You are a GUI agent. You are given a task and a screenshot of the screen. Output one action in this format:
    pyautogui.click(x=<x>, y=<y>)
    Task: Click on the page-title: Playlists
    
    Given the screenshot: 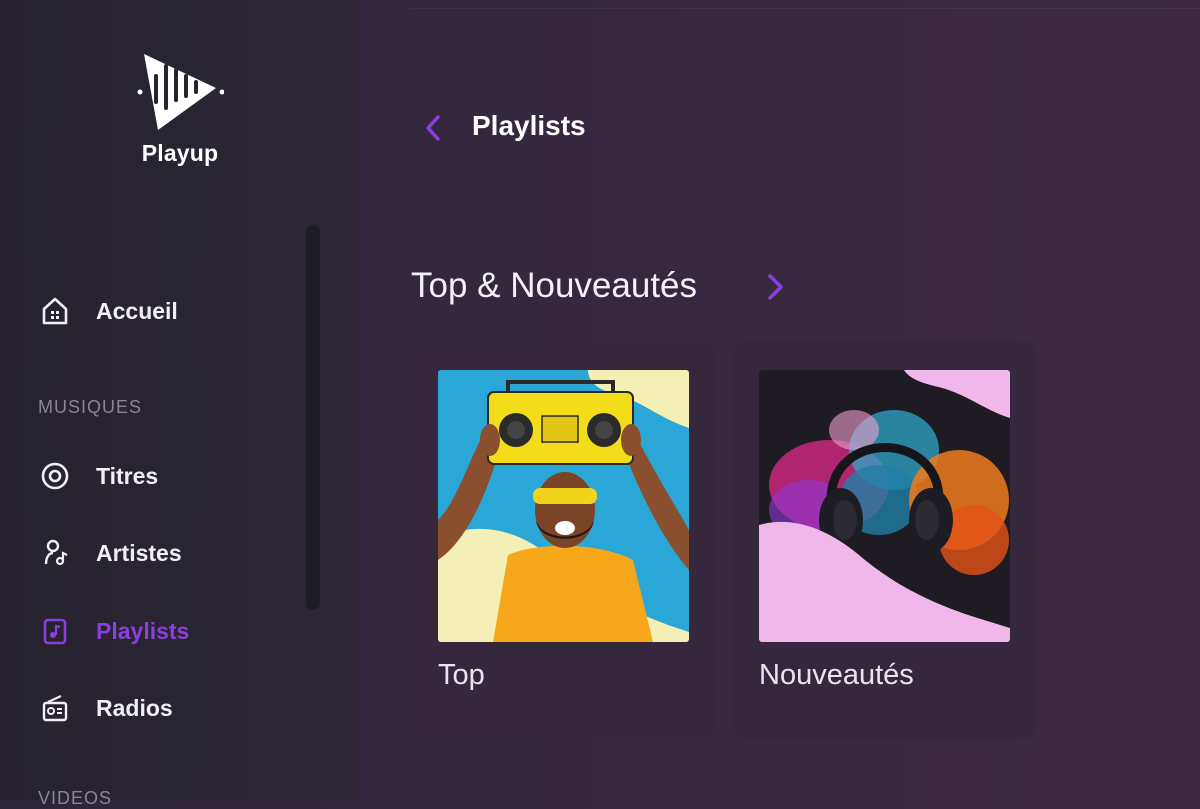 What is the action you would take?
    pyautogui.click(x=529, y=125)
    